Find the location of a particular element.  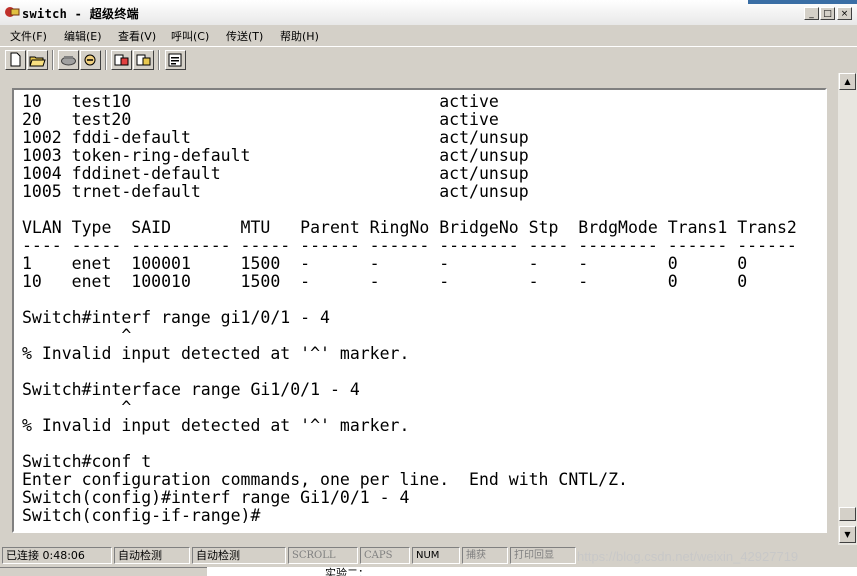

disconnect-icon is located at coordinates (90, 60).